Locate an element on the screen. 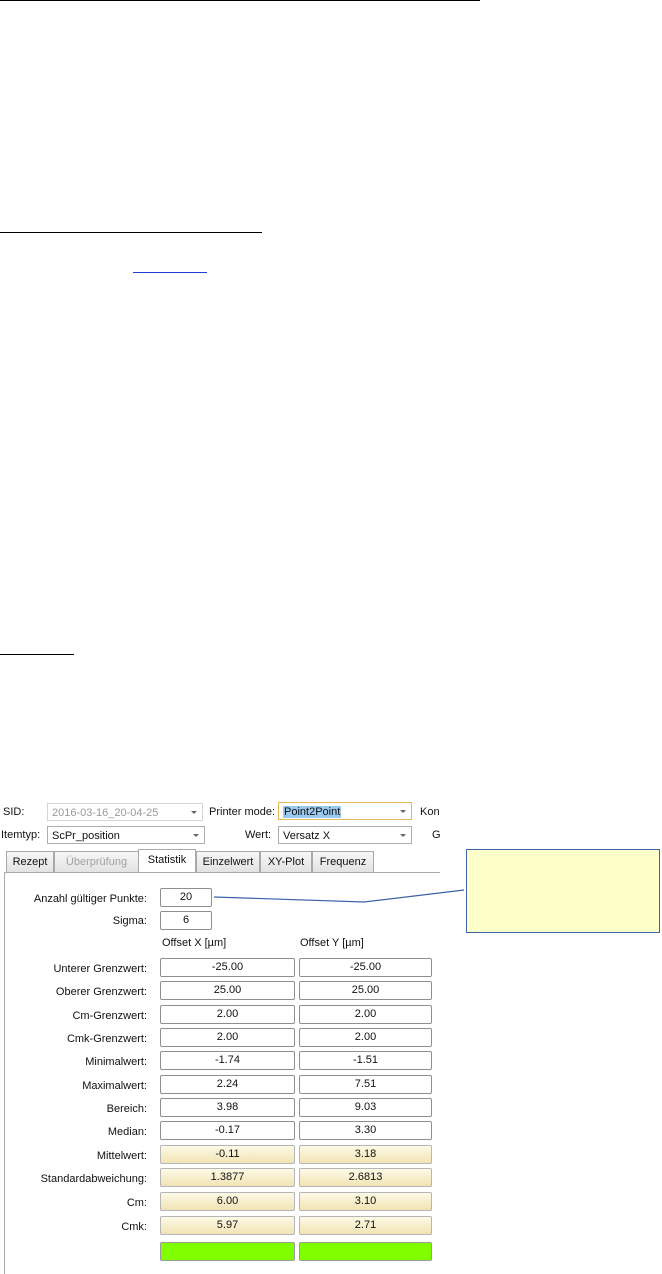 The width and height of the screenshot is (662, 1274). tab-statistik: Statistik is located at coordinates (167, 860).